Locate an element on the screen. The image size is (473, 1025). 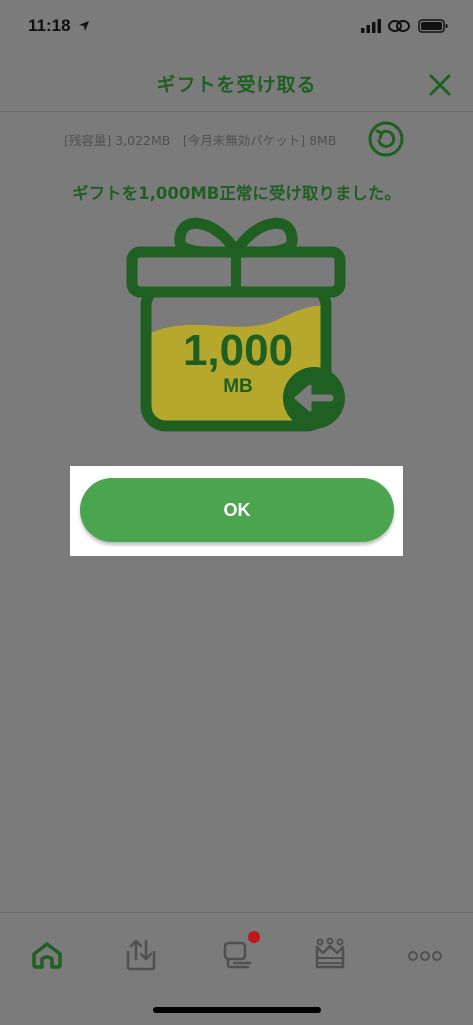
page-title: ギフトを受け取る is located at coordinates (236, 85).